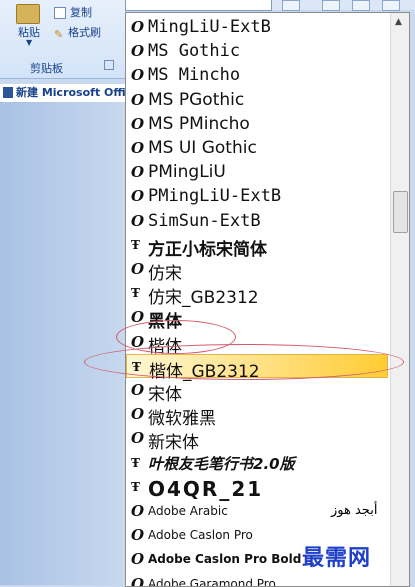 This screenshot has width=415, height=587. What do you see at coordinates (196, 99) in the screenshot?
I see `font-name-label: MS PGothic` at bounding box center [196, 99].